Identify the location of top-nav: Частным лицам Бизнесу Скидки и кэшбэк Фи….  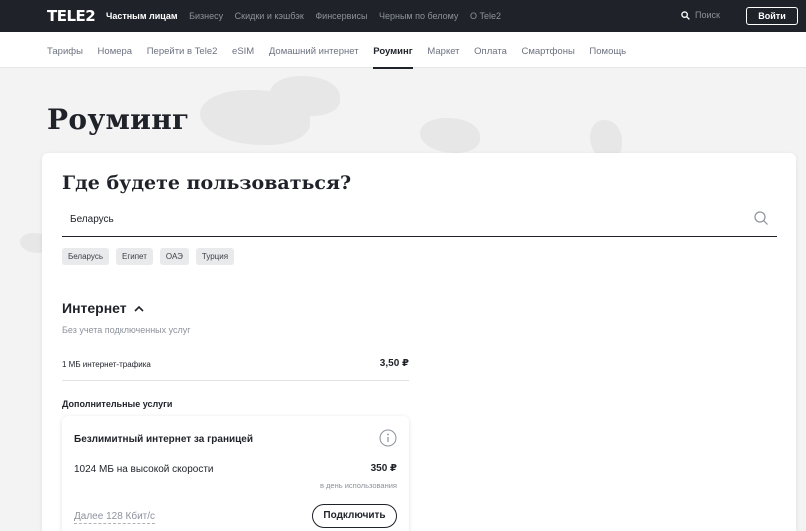
(308, 16).